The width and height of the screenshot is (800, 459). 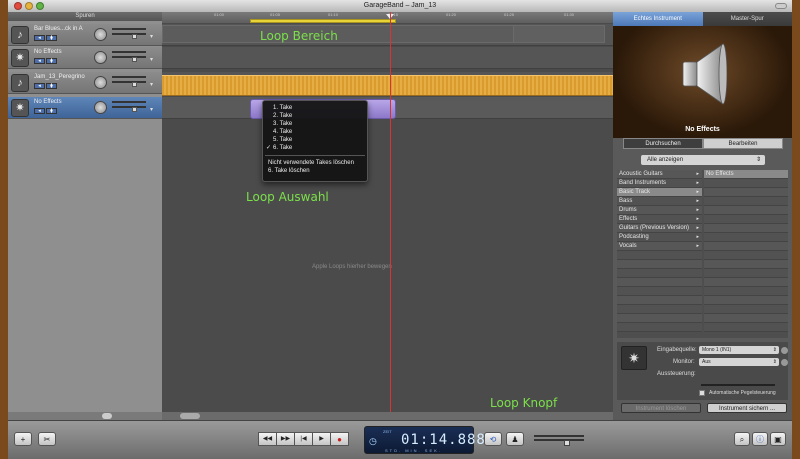 I want to click on horizontal-scrollbar, so click(x=387, y=416).